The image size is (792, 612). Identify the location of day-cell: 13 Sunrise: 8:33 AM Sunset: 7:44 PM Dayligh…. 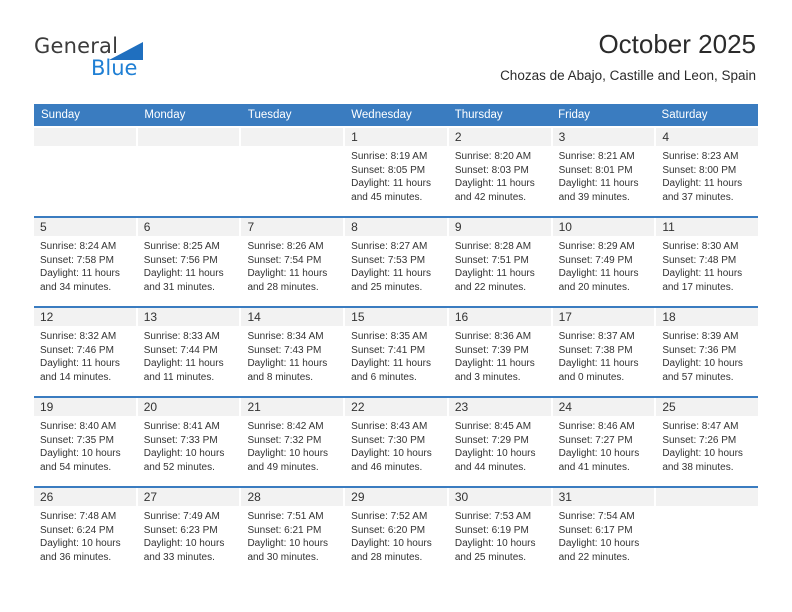
(189, 352).